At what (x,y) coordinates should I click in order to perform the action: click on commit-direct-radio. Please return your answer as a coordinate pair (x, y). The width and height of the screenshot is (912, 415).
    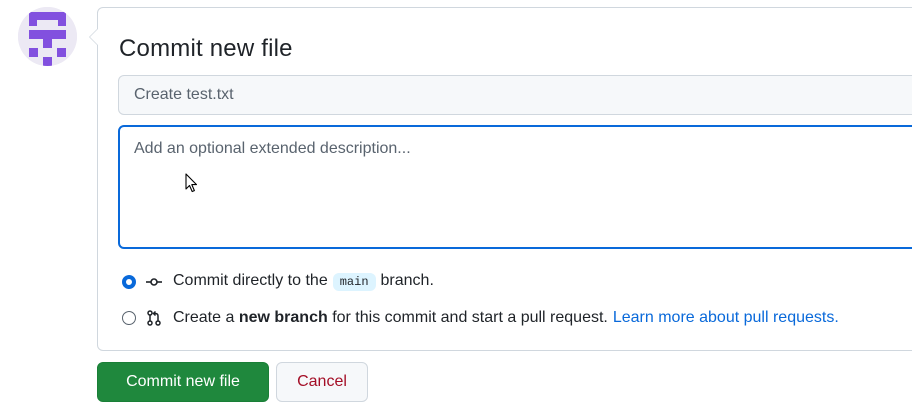
    Looking at the image, I should click on (129, 281).